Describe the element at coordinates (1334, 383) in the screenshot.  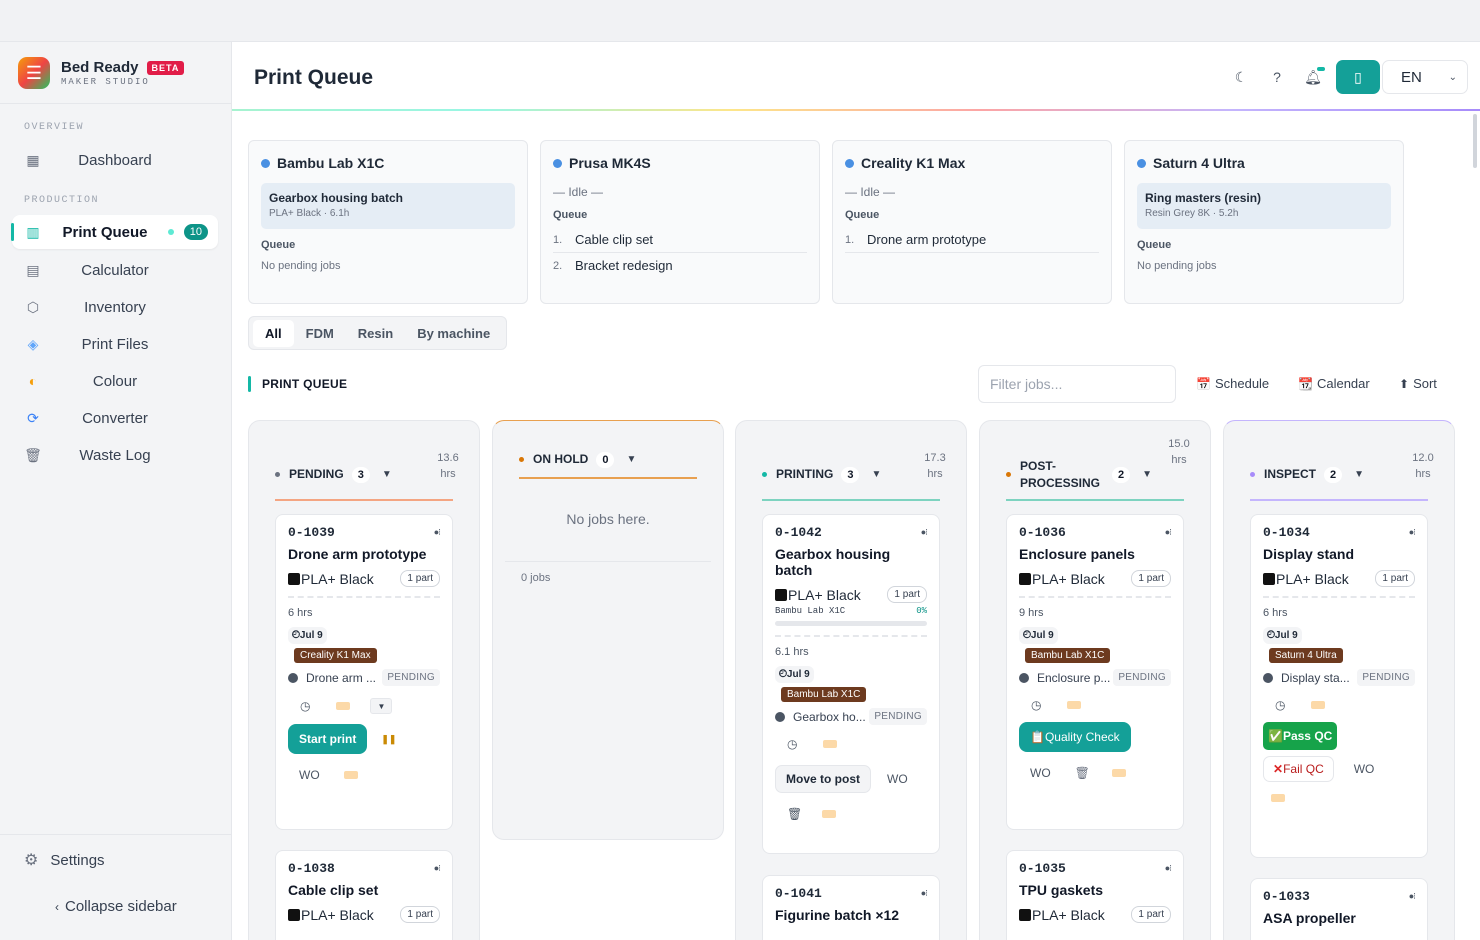
I see `calendar-button: 📆 Calendar` at that location.